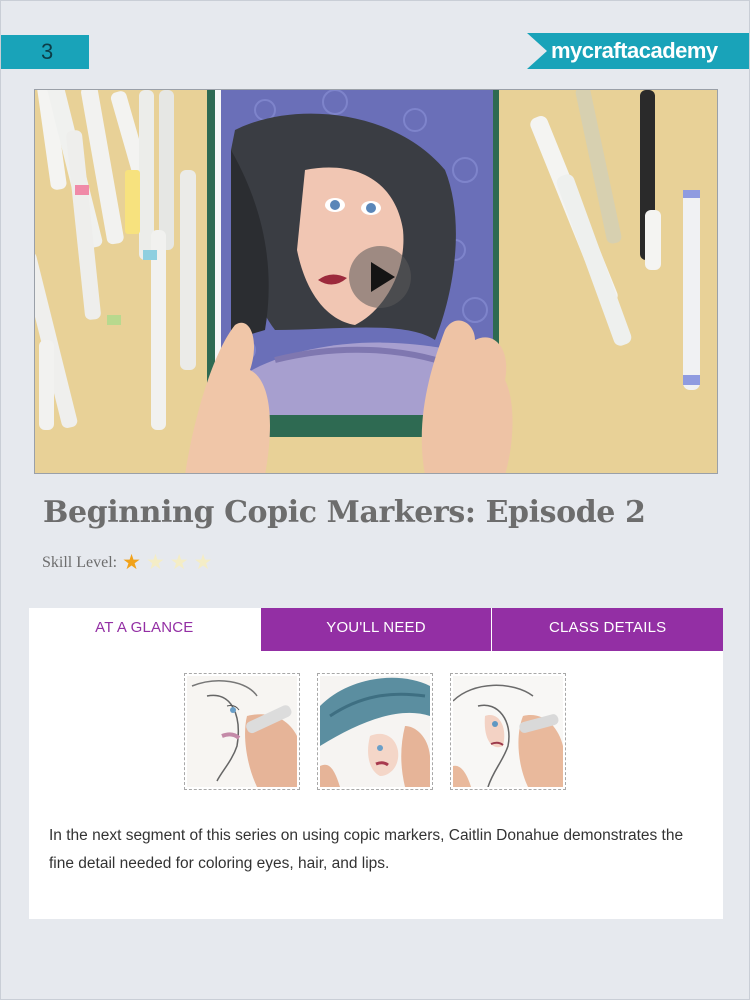  I want to click on skill-rating-stars: ★ ★ ★ ★, so click(167, 562).